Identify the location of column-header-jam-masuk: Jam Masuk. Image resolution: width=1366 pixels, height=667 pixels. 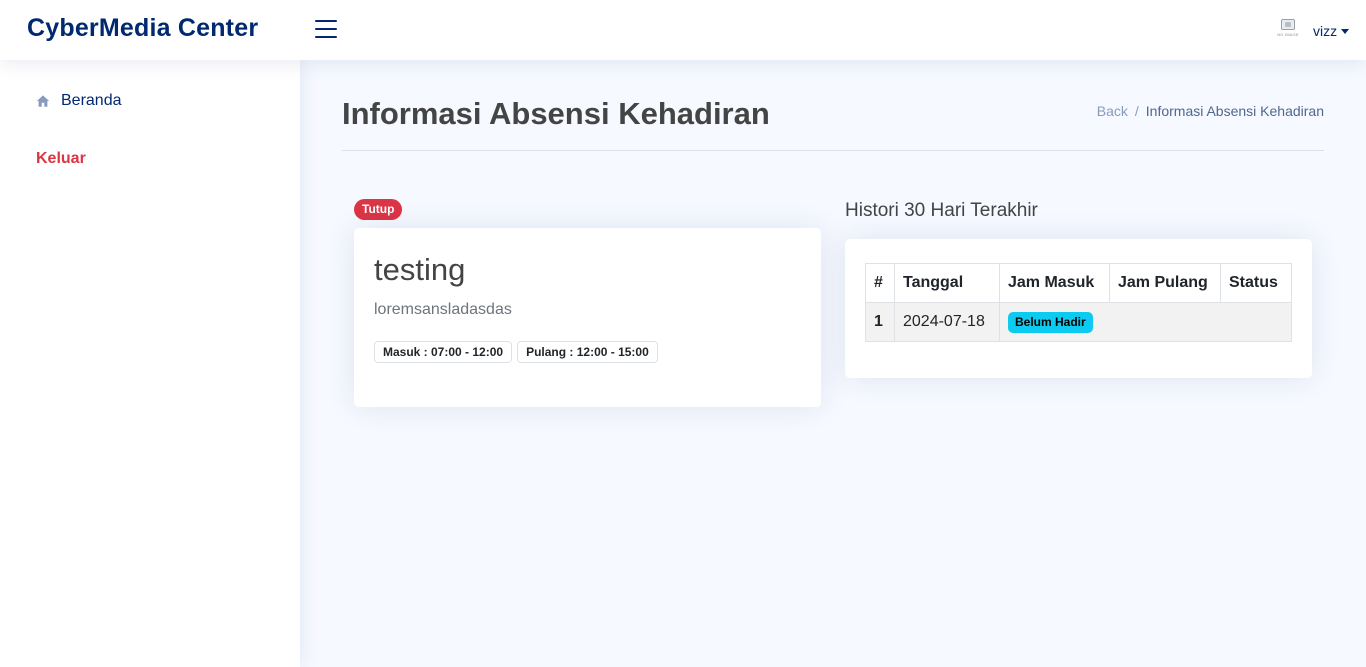
(1054, 283).